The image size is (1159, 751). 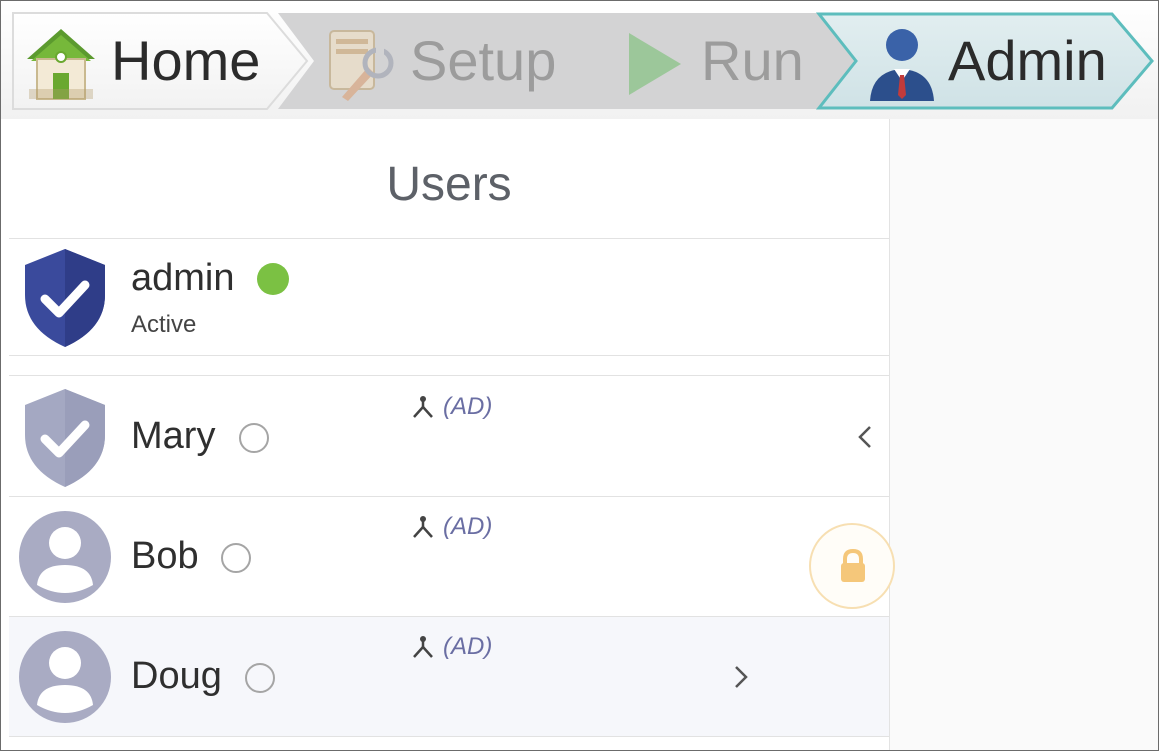 What do you see at coordinates (1027, 60) in the screenshot?
I see `breadcrumb-label-admin: Admin` at bounding box center [1027, 60].